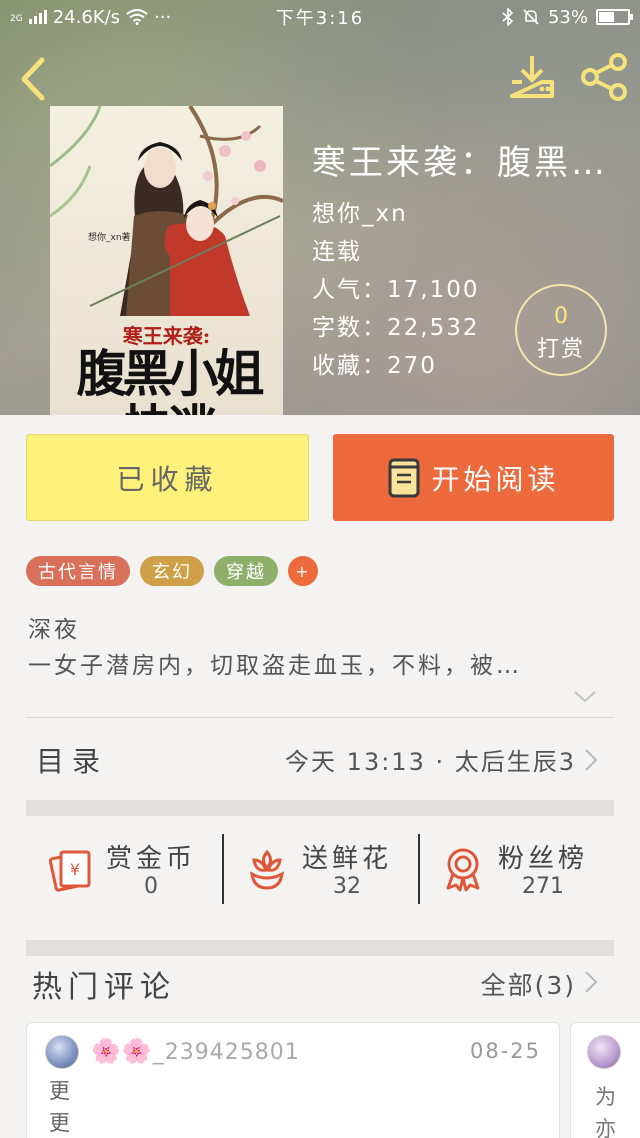 This screenshot has width=640, height=1138. Describe the element at coordinates (404, 477) in the screenshot. I see `book-icon` at that location.